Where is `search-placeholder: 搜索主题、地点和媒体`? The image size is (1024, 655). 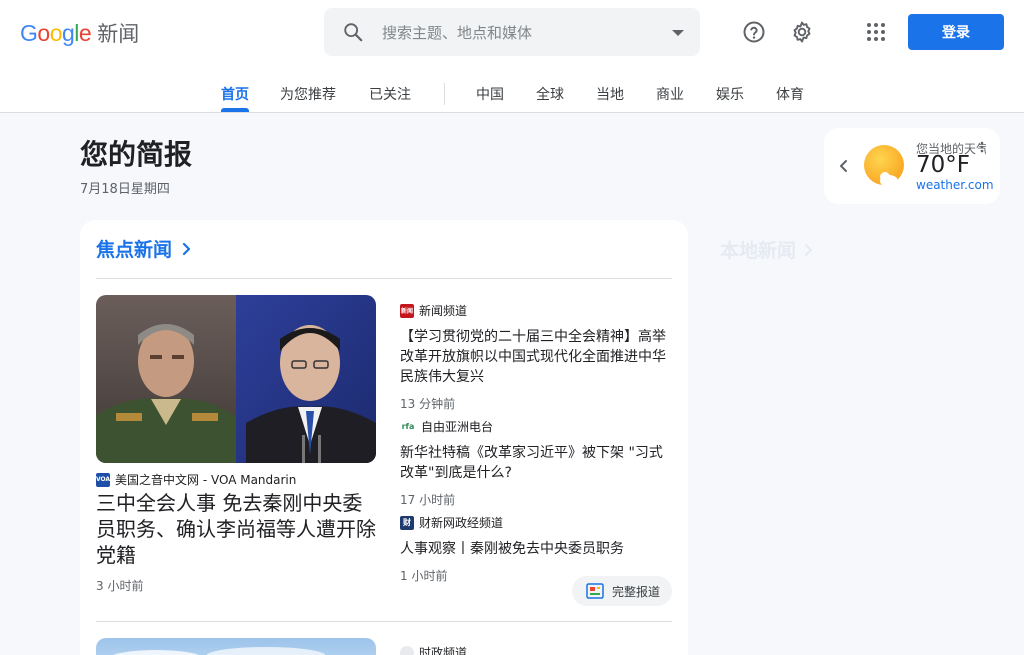 search-placeholder: 搜索主题、地点和媒体 is located at coordinates (457, 32).